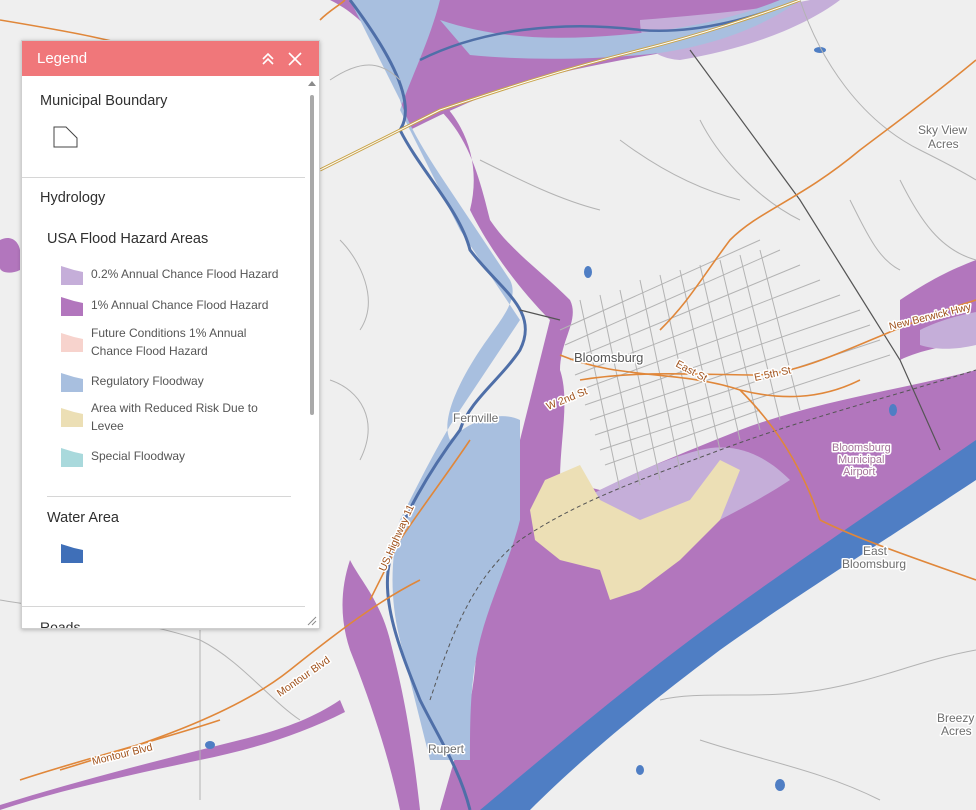 The image size is (976, 810). I want to click on legend-item-label: Special Floodway, so click(138, 456).